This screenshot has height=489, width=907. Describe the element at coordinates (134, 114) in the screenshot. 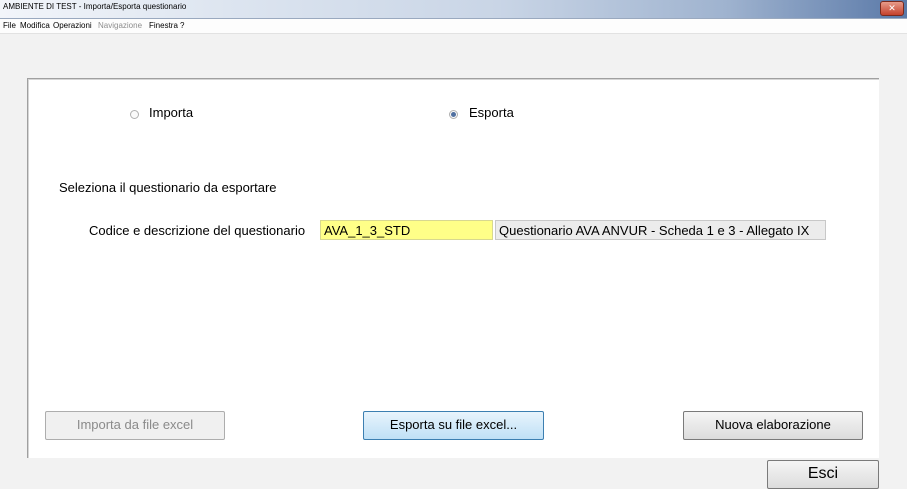

I see `radio-importa` at that location.